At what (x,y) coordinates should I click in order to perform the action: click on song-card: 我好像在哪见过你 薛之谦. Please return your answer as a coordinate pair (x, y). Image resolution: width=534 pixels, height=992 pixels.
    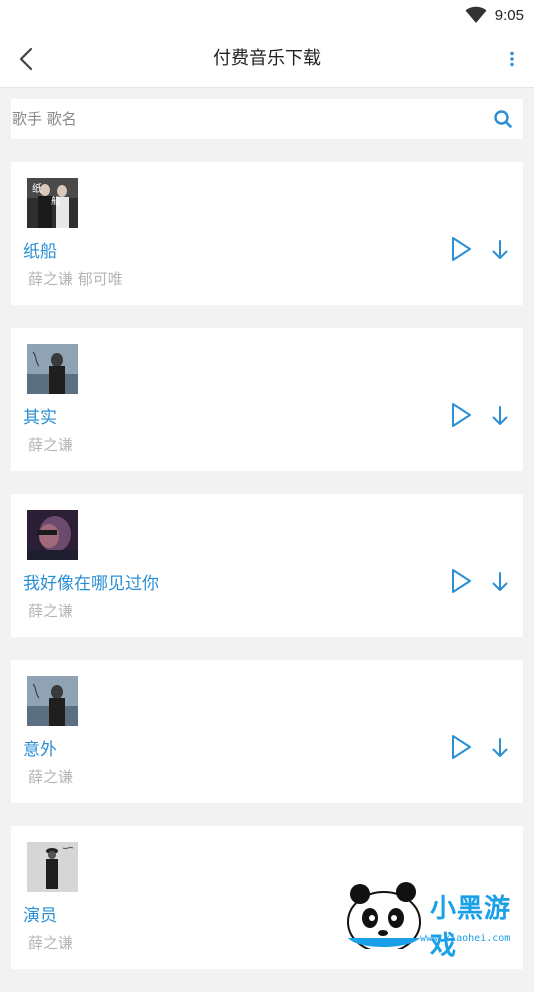
    Looking at the image, I should click on (267, 565).